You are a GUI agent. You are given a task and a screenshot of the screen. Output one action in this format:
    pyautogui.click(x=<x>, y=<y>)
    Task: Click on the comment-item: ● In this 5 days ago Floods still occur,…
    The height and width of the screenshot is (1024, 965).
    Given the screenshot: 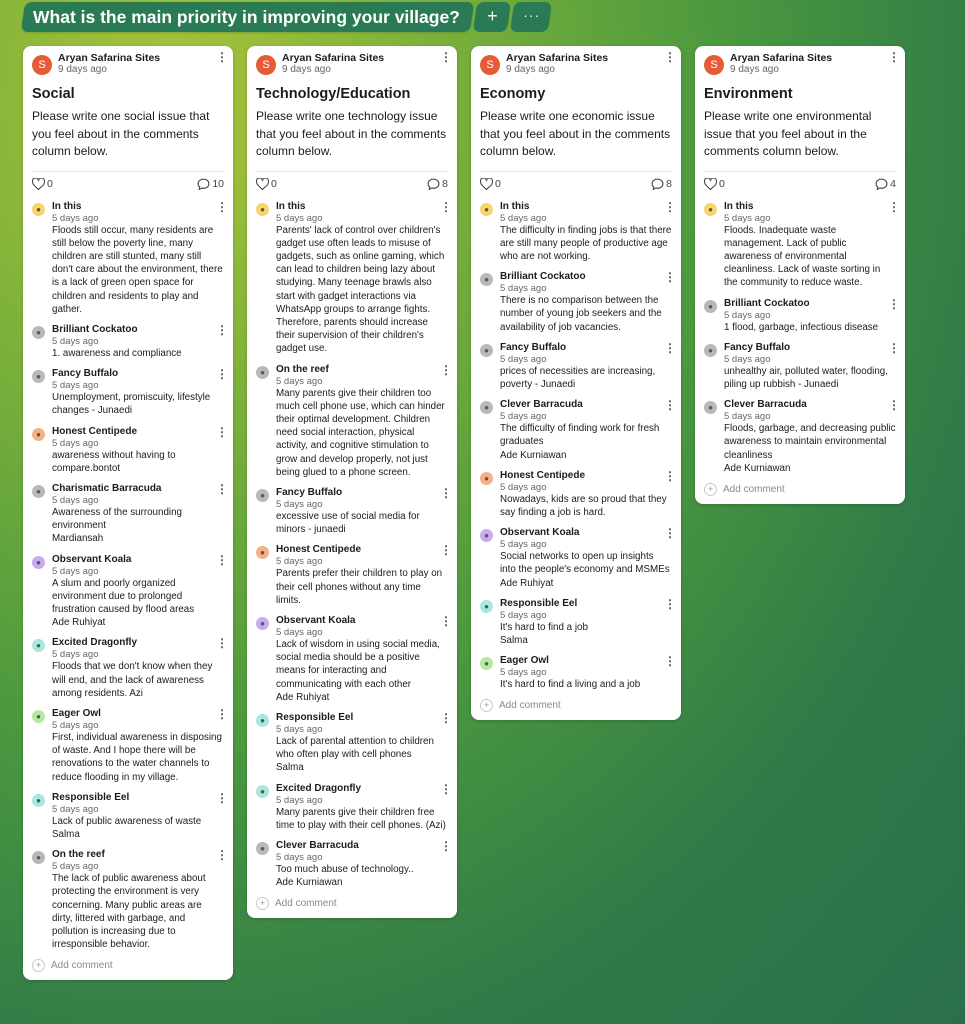 What is the action you would take?
    pyautogui.click(x=128, y=258)
    